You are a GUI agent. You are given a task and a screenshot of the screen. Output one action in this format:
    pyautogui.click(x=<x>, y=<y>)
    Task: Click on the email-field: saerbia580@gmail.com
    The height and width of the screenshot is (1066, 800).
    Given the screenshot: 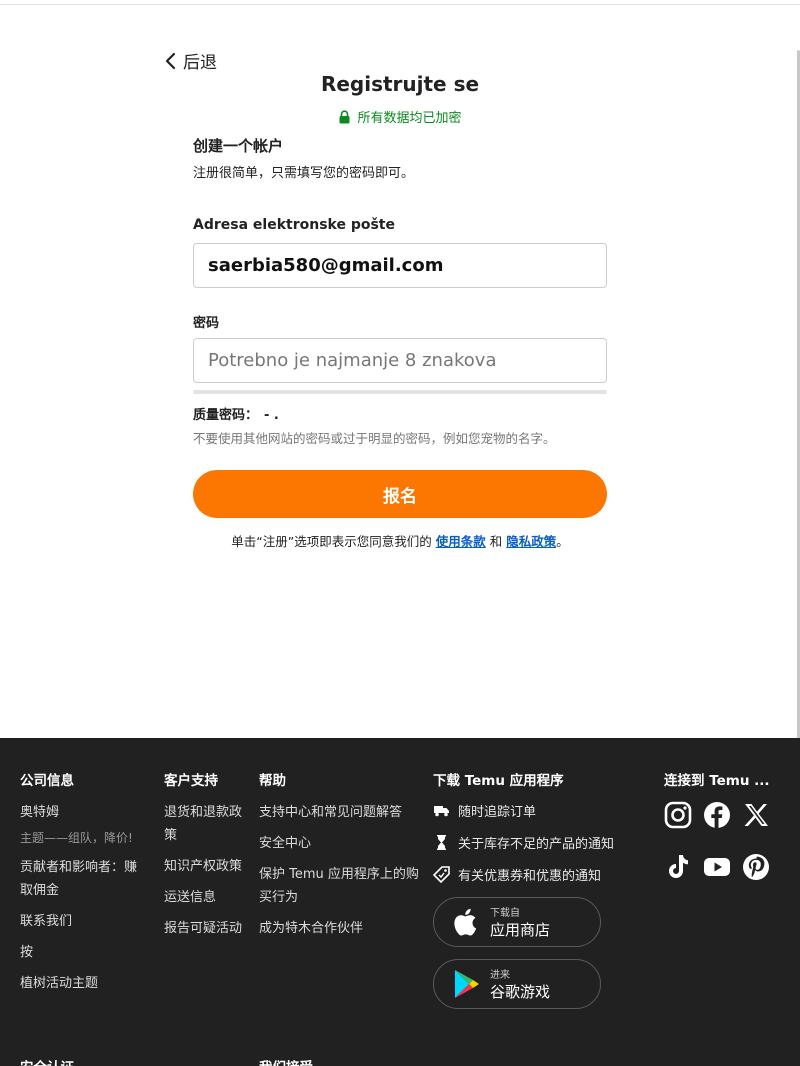 What is the action you would take?
    pyautogui.click(x=400, y=265)
    